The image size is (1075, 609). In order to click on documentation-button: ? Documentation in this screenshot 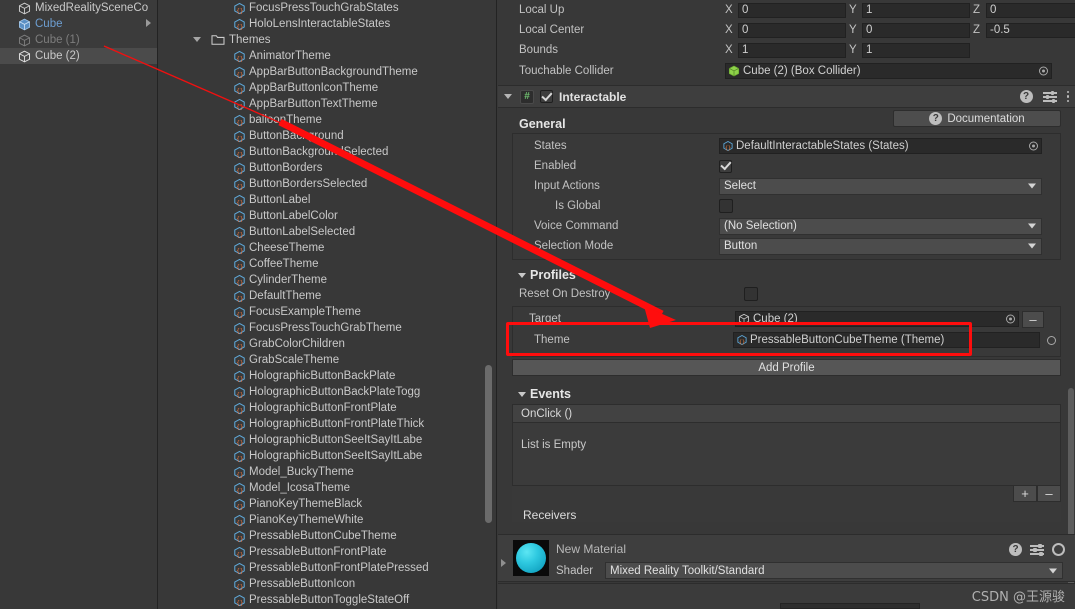, I will do `click(977, 118)`.